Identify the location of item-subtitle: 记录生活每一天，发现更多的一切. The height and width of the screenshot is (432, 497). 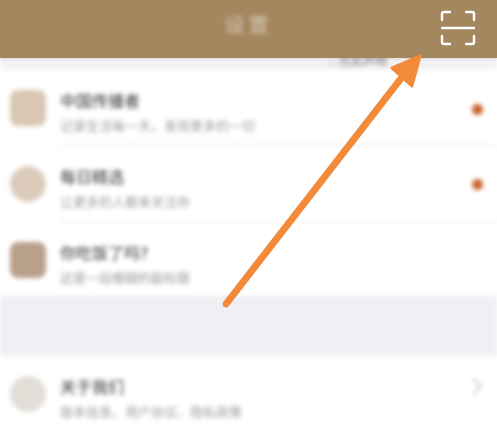
(158, 127).